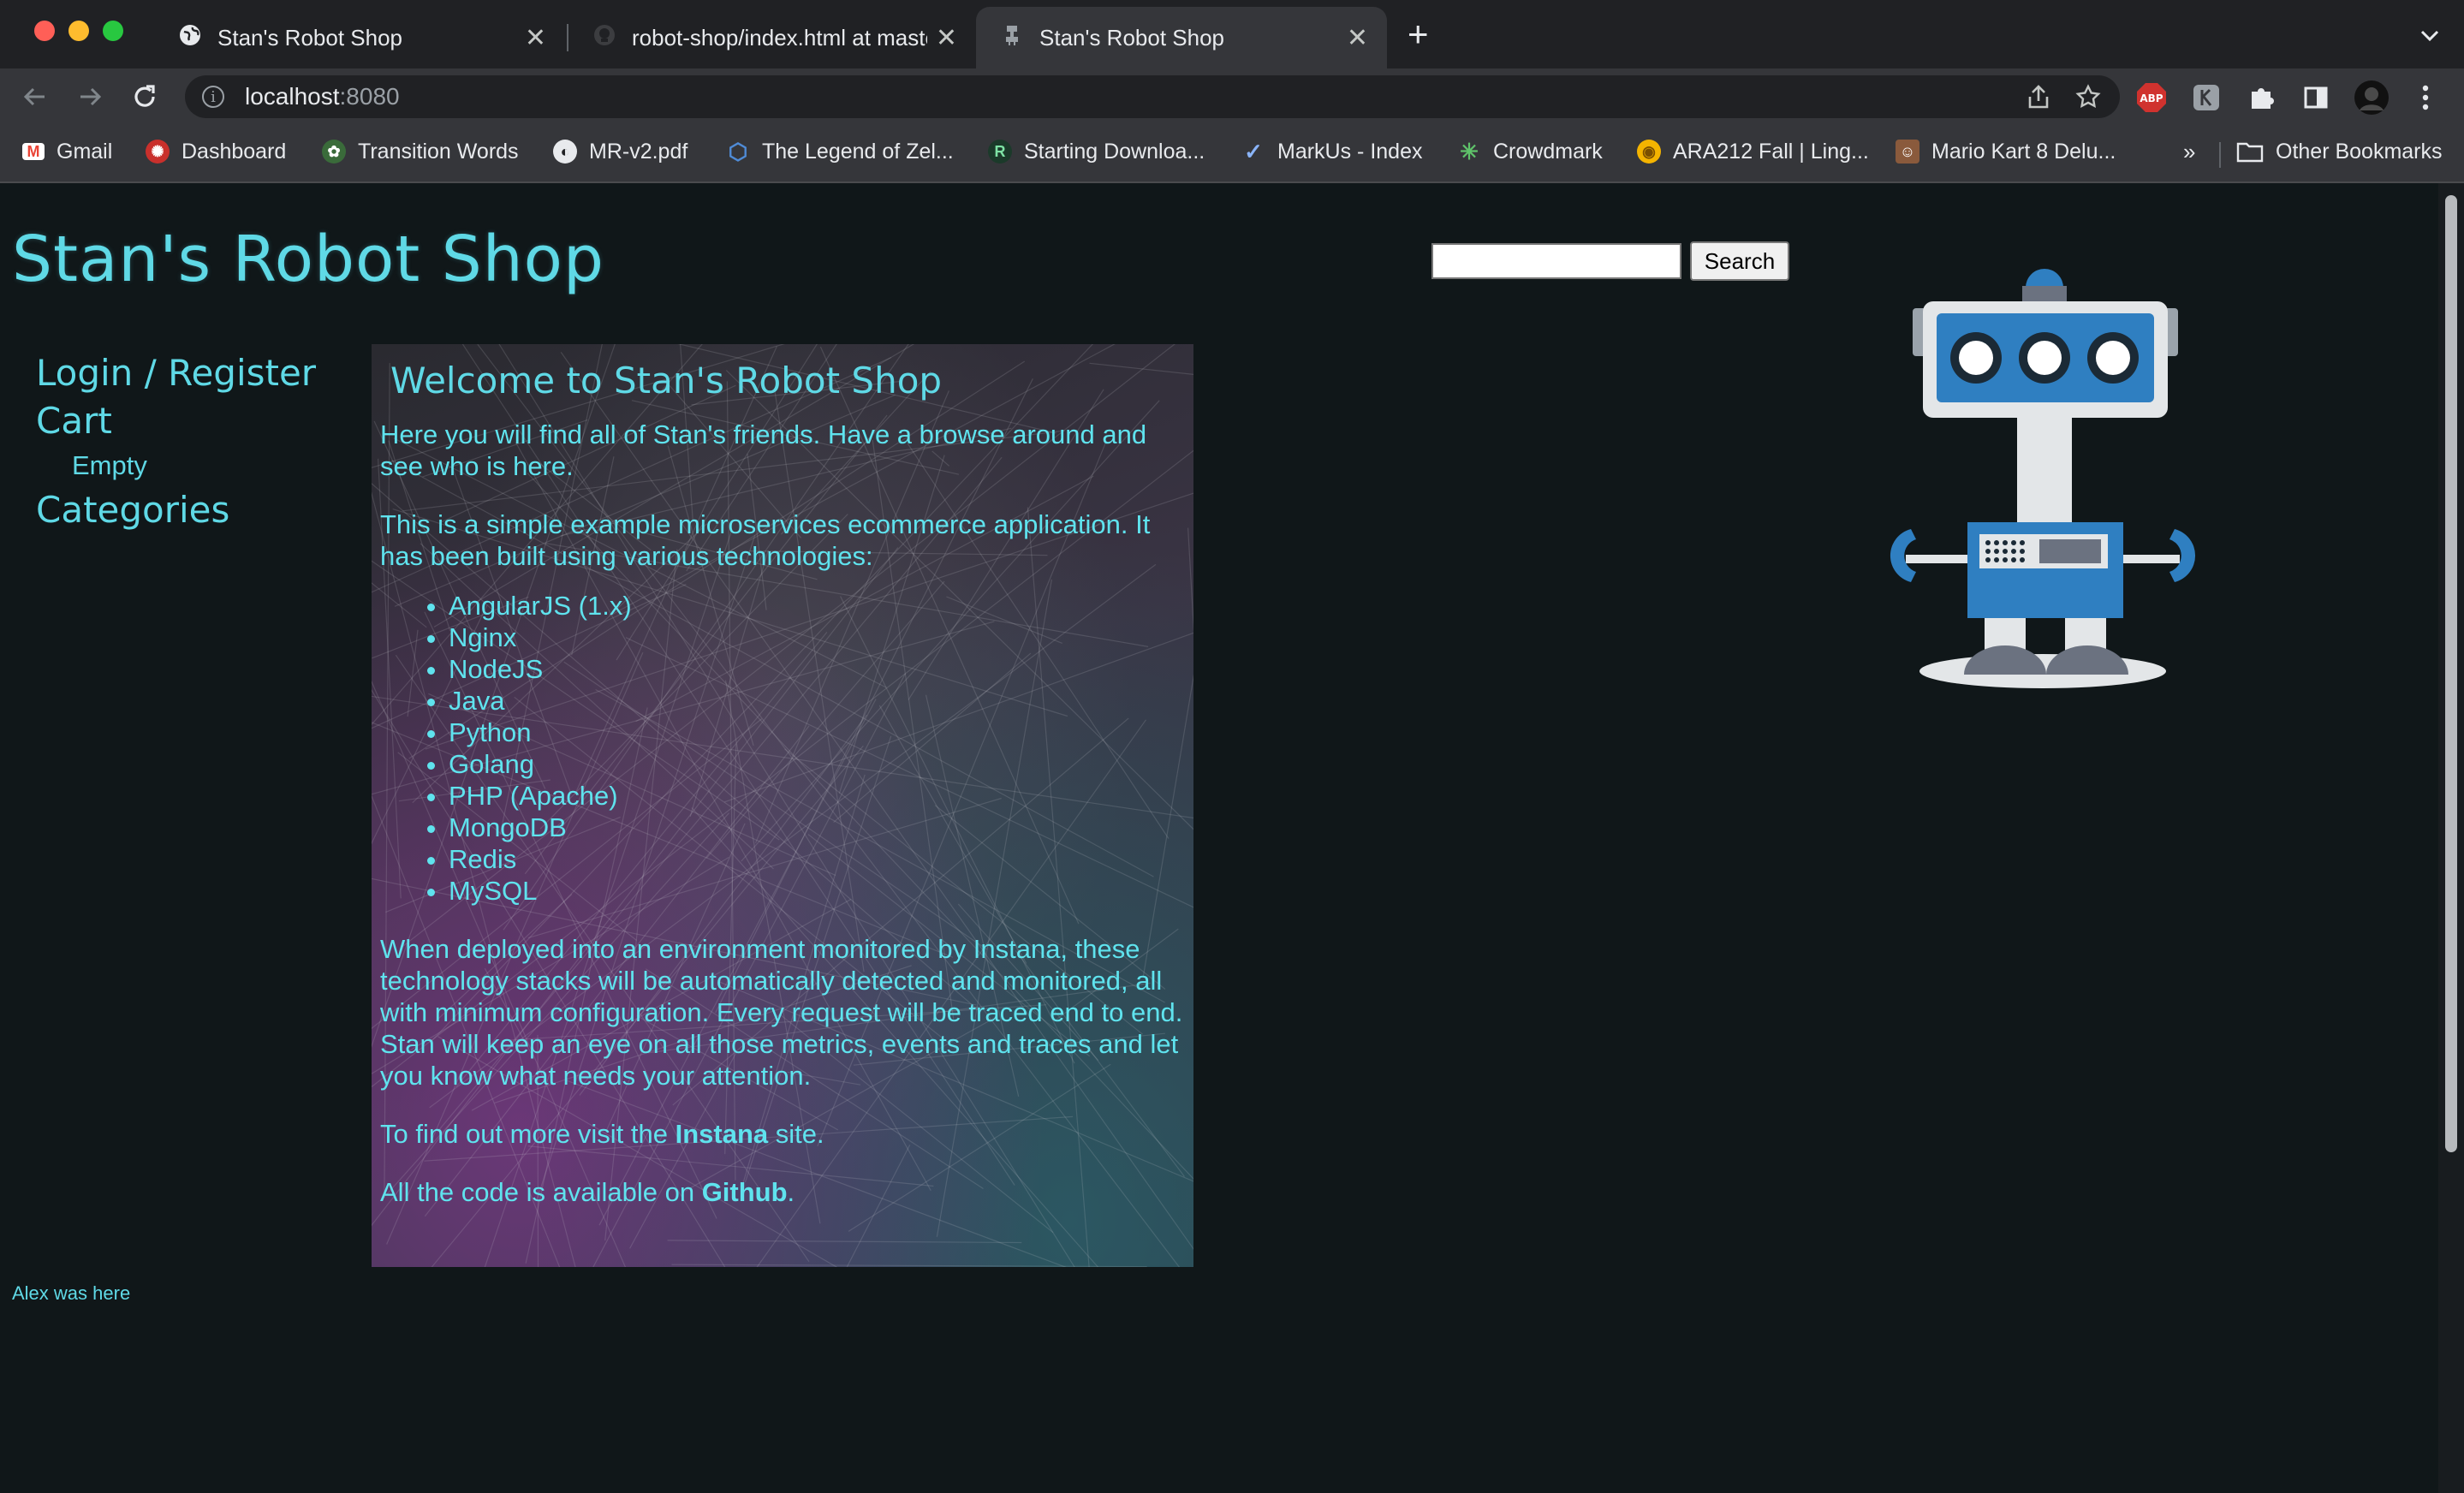  What do you see at coordinates (2250, 151) in the screenshot?
I see `folder-icon` at bounding box center [2250, 151].